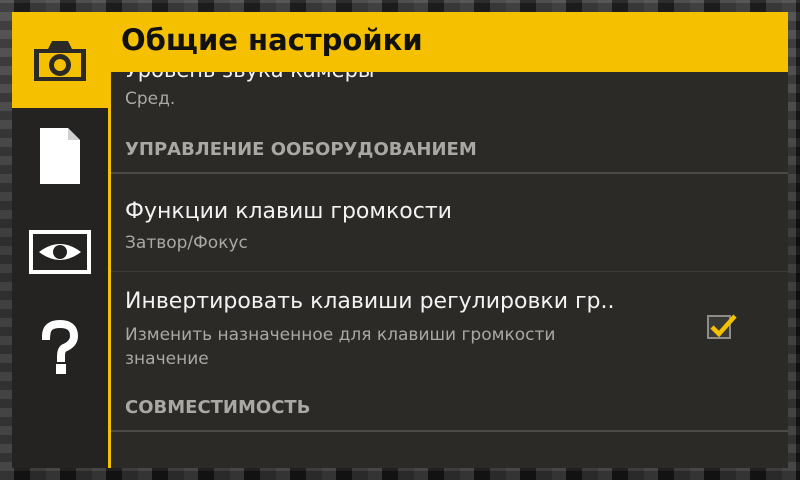  I want to click on checkmark-icon, so click(723, 326).